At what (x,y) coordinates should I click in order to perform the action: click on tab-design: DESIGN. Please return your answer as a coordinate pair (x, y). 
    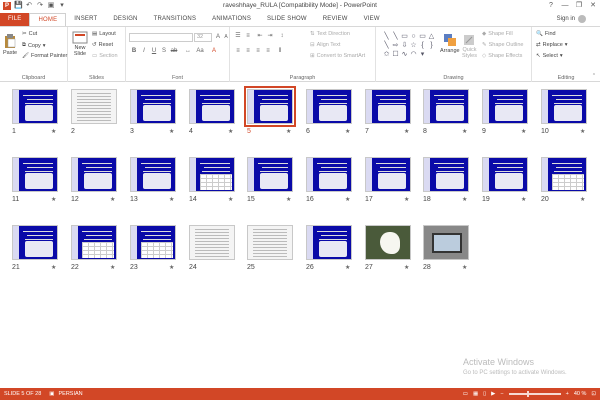
    Looking at the image, I should click on (125, 19).